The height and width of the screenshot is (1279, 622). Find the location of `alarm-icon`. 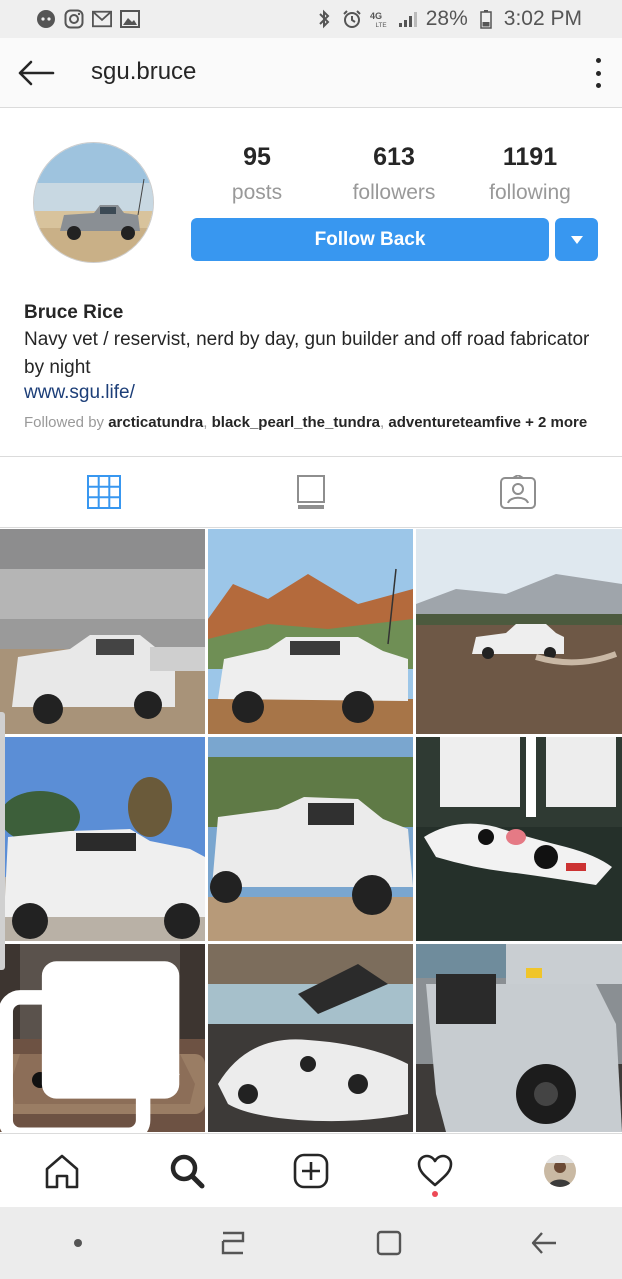

alarm-icon is located at coordinates (352, 19).